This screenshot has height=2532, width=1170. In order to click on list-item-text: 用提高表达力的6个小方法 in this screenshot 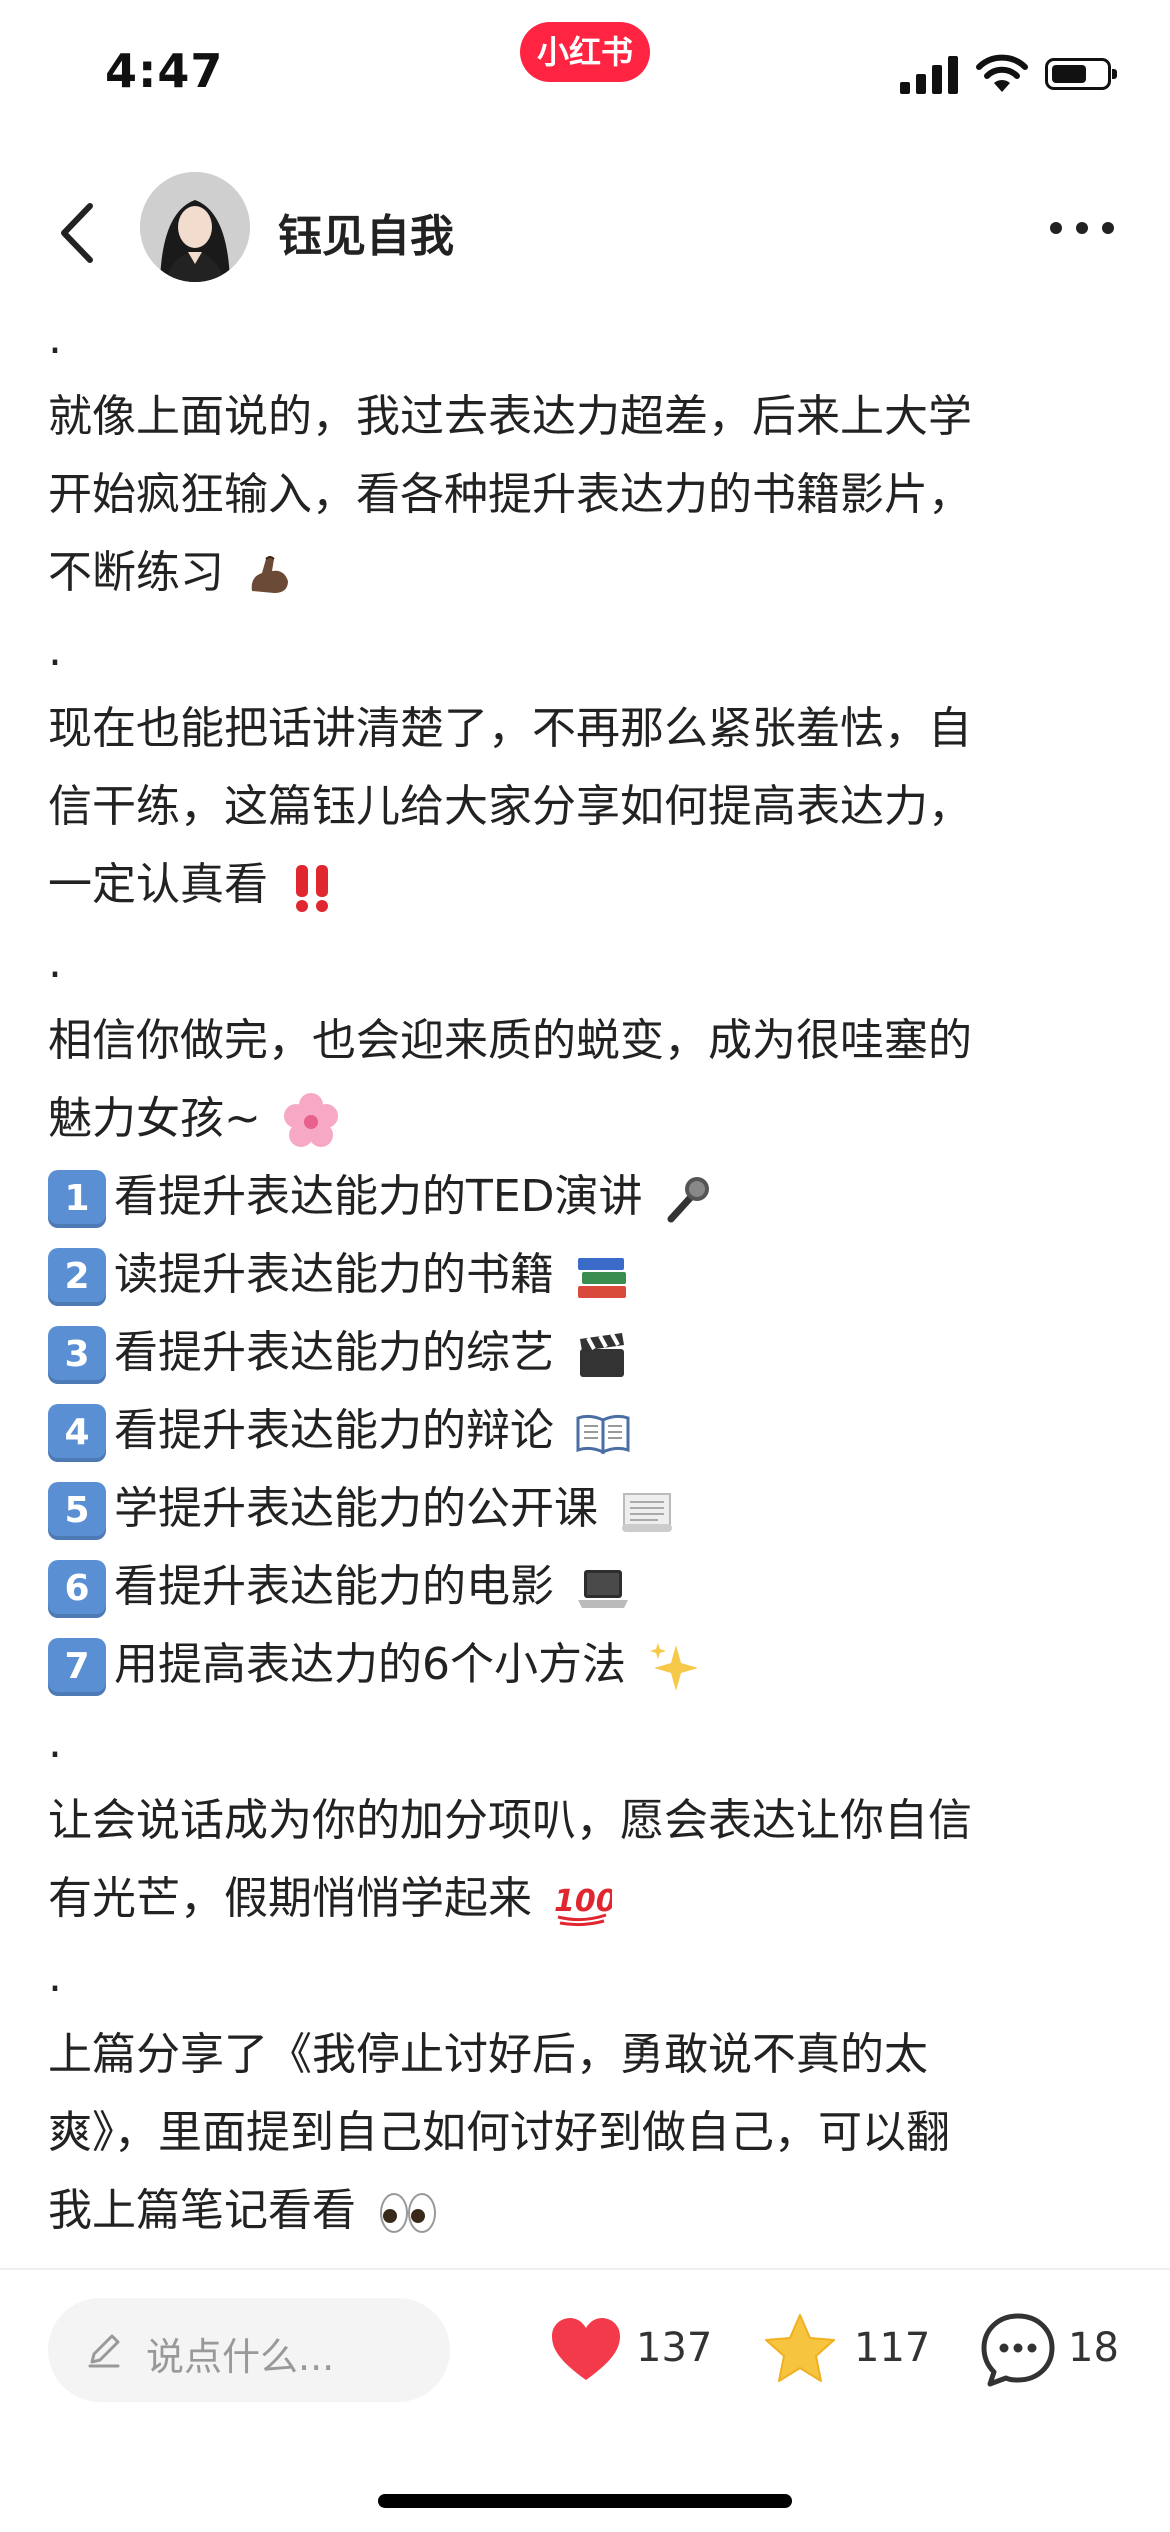, I will do `click(370, 1664)`.